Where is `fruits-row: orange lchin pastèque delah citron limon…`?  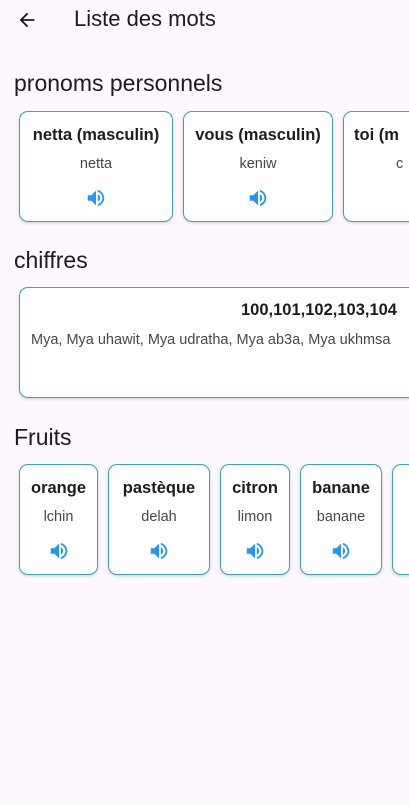 fruits-row: orange lchin pastèque delah citron limon… is located at coordinates (204, 521).